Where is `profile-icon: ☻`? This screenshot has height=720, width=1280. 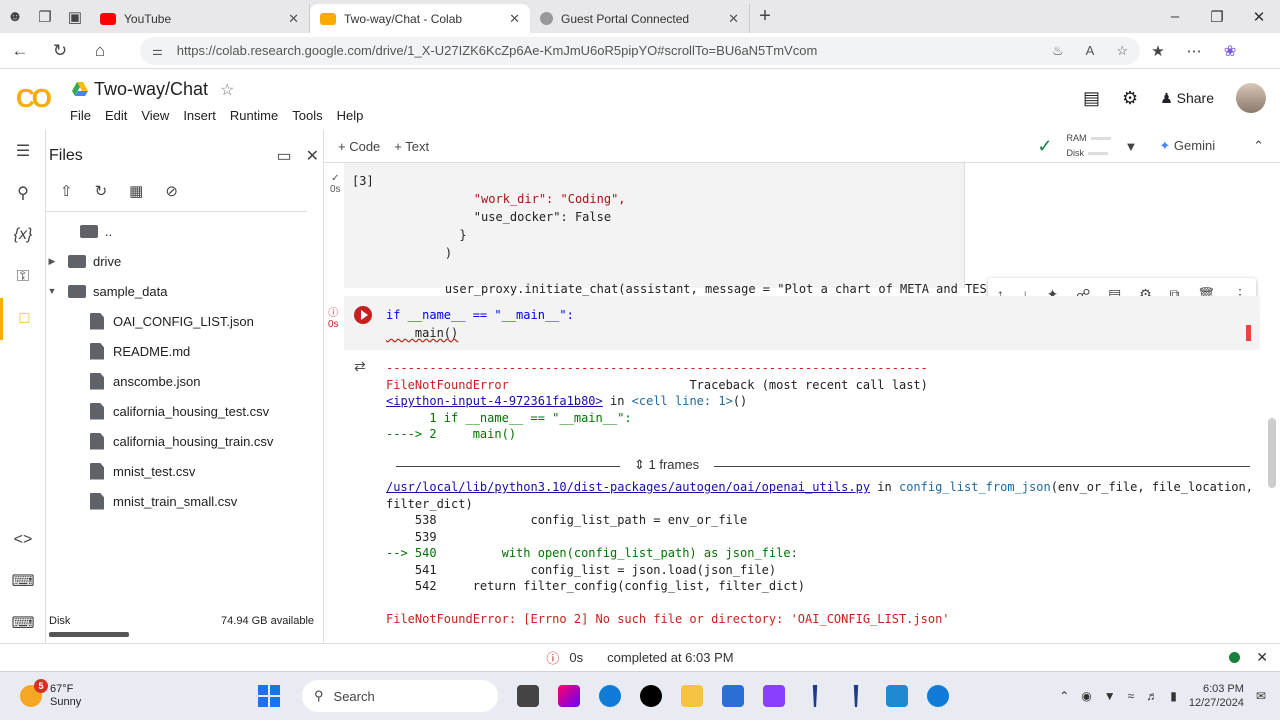 profile-icon: ☻ is located at coordinates (15, 17).